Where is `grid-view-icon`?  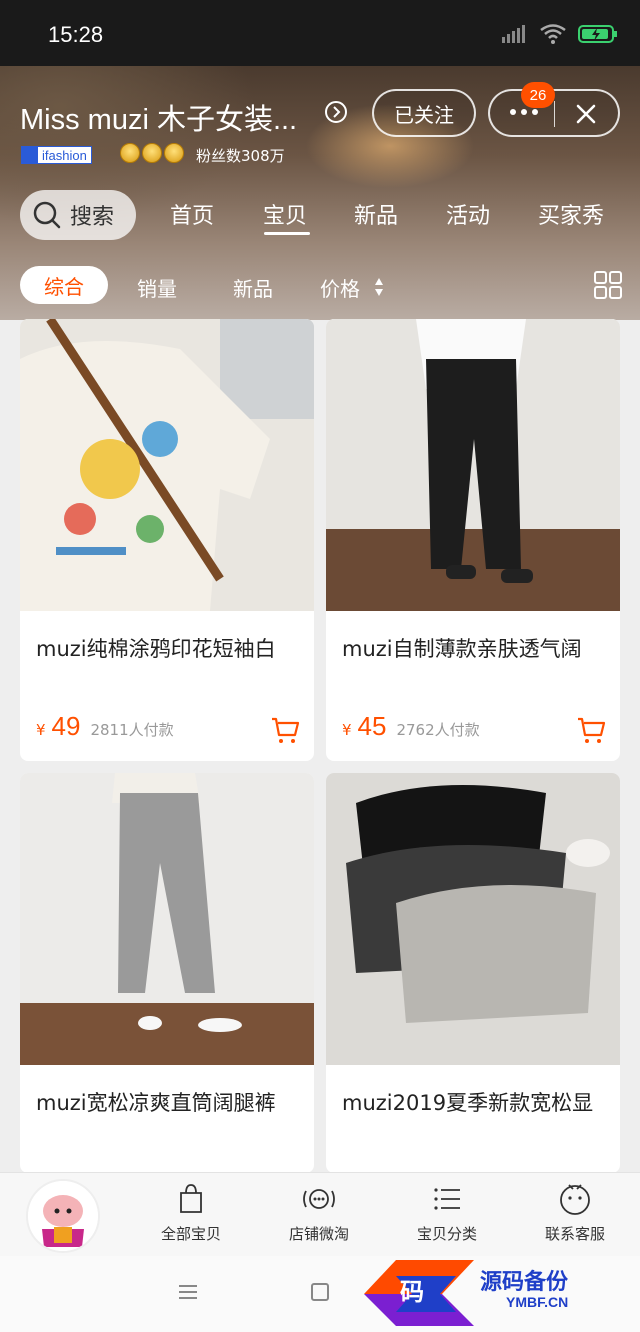
grid-view-icon is located at coordinates (608, 285).